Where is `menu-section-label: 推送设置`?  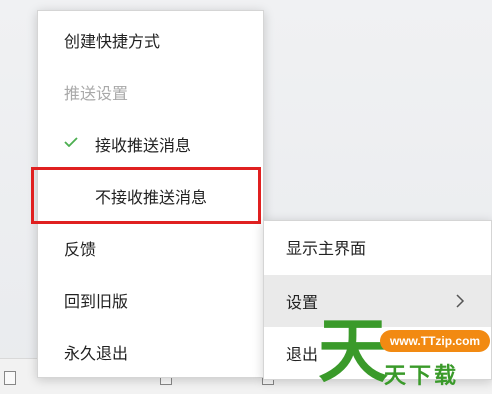
menu-section-label: 推送设置 is located at coordinates (96, 93).